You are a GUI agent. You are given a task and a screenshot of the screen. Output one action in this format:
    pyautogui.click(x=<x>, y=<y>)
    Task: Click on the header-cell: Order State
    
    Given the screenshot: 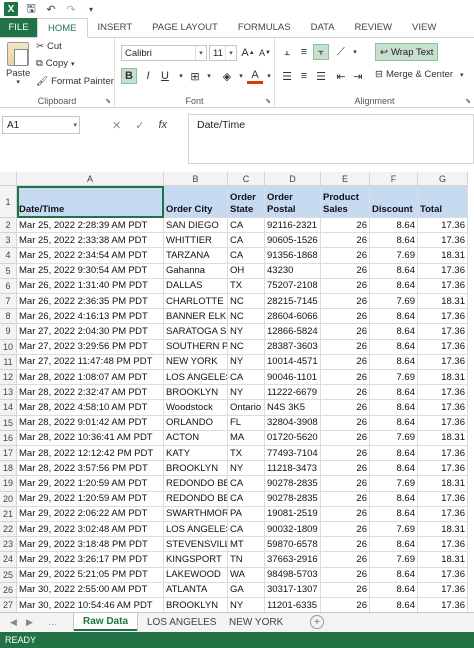 What is the action you would take?
    pyautogui.click(x=246, y=202)
    